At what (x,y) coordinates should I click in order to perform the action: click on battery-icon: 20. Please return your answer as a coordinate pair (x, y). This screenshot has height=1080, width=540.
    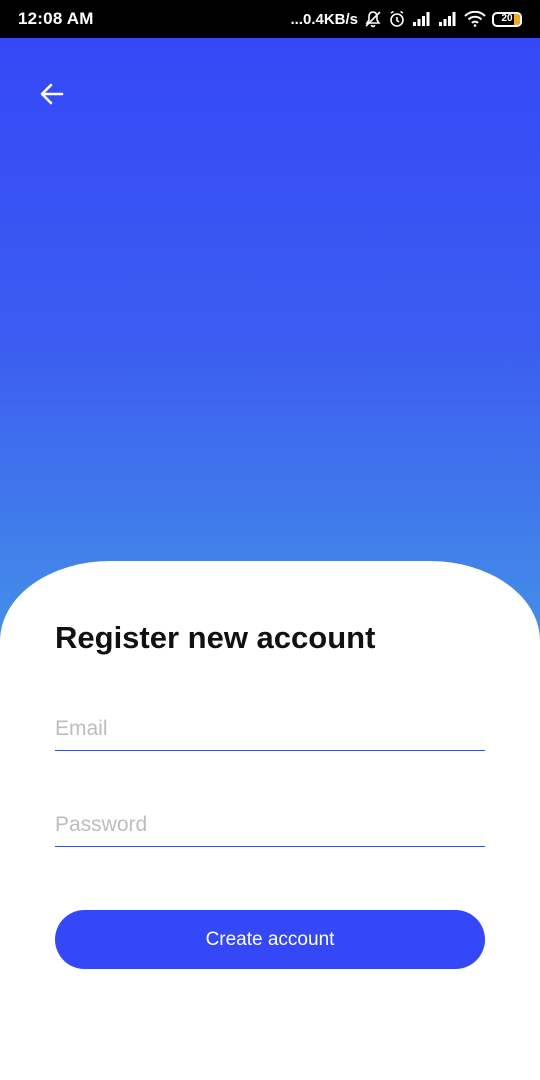
    Looking at the image, I should click on (507, 19).